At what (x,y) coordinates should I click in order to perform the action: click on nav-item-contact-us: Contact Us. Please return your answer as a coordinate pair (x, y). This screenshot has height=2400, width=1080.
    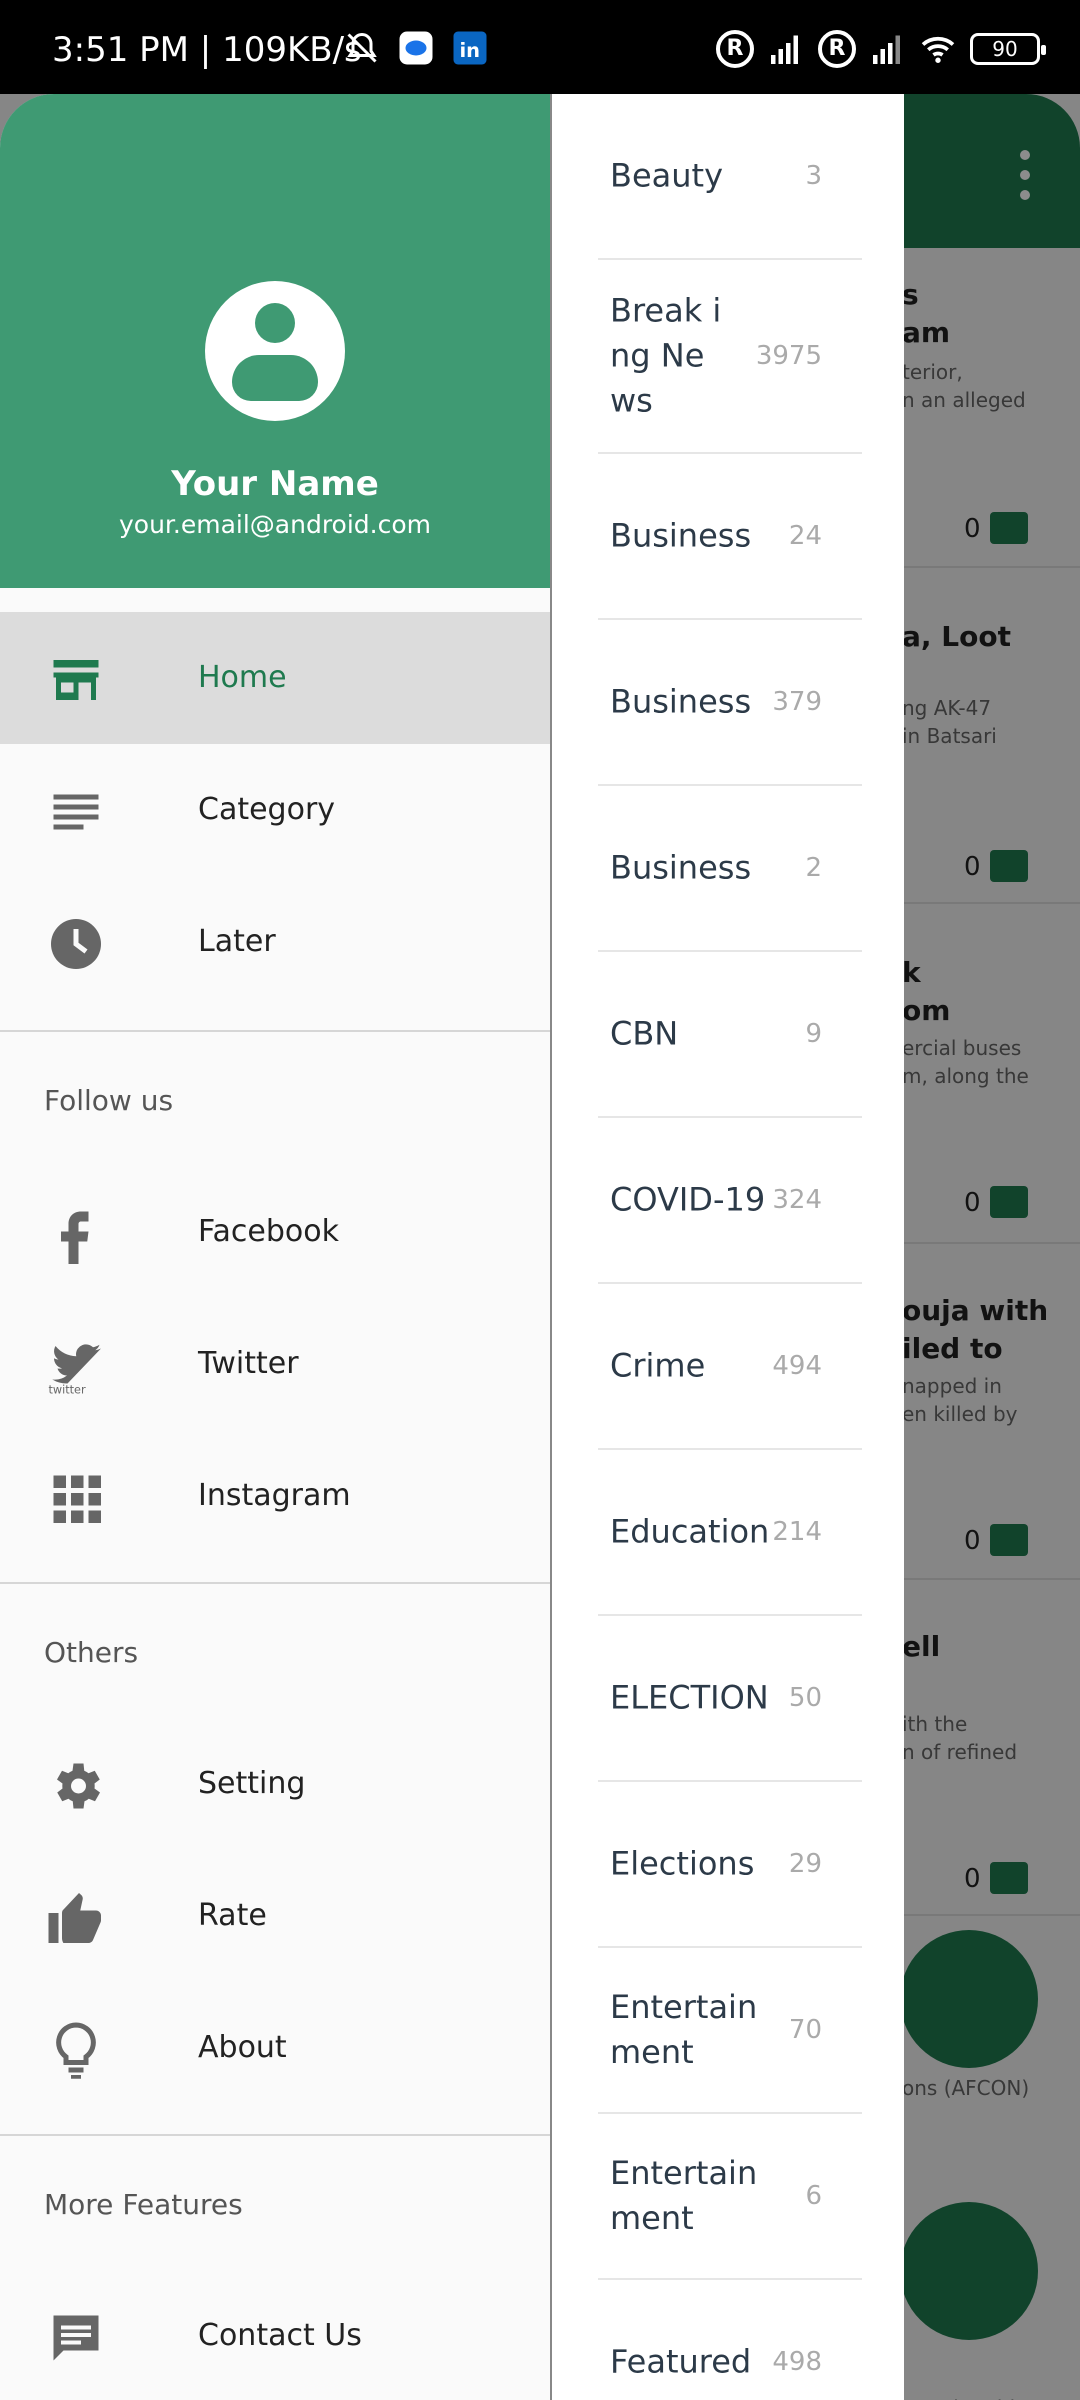
    Looking at the image, I should click on (275, 2335).